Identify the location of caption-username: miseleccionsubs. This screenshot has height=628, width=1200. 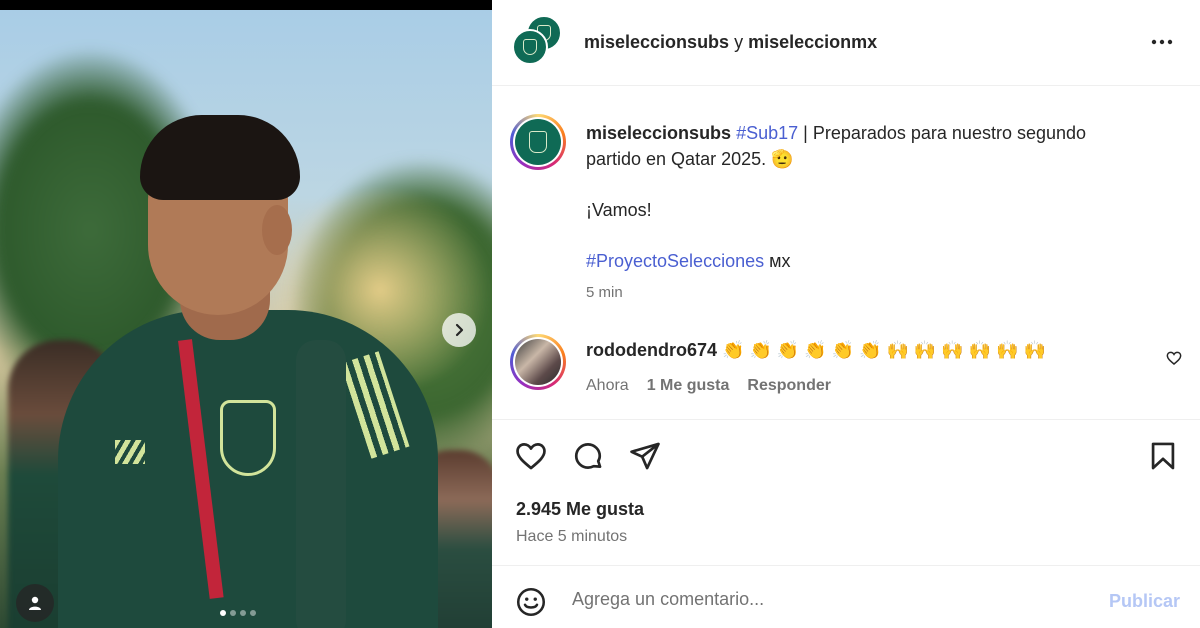
(658, 133).